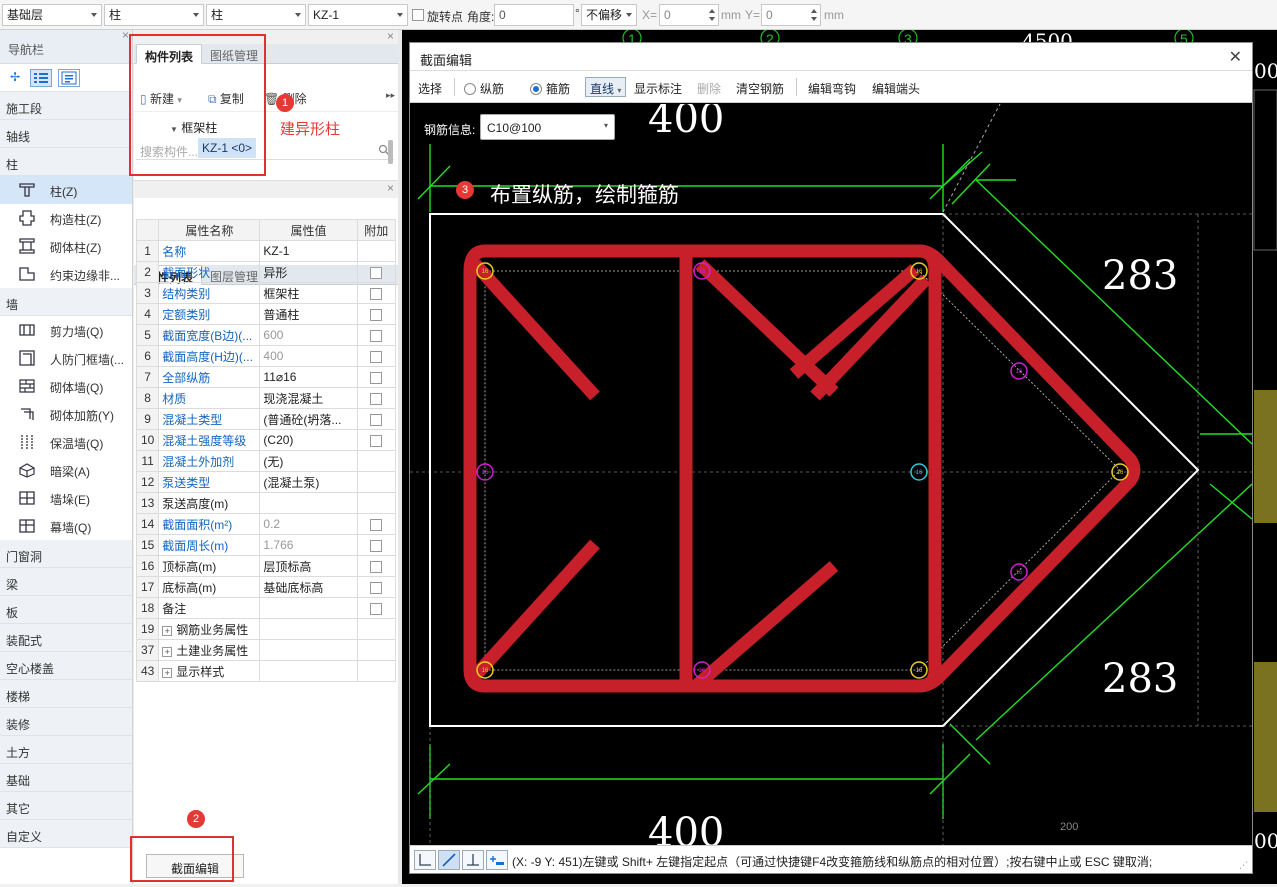 This screenshot has width=1277, height=887. Describe the element at coordinates (418, 15) in the screenshot. I see `rotate-point-checkbox` at that location.